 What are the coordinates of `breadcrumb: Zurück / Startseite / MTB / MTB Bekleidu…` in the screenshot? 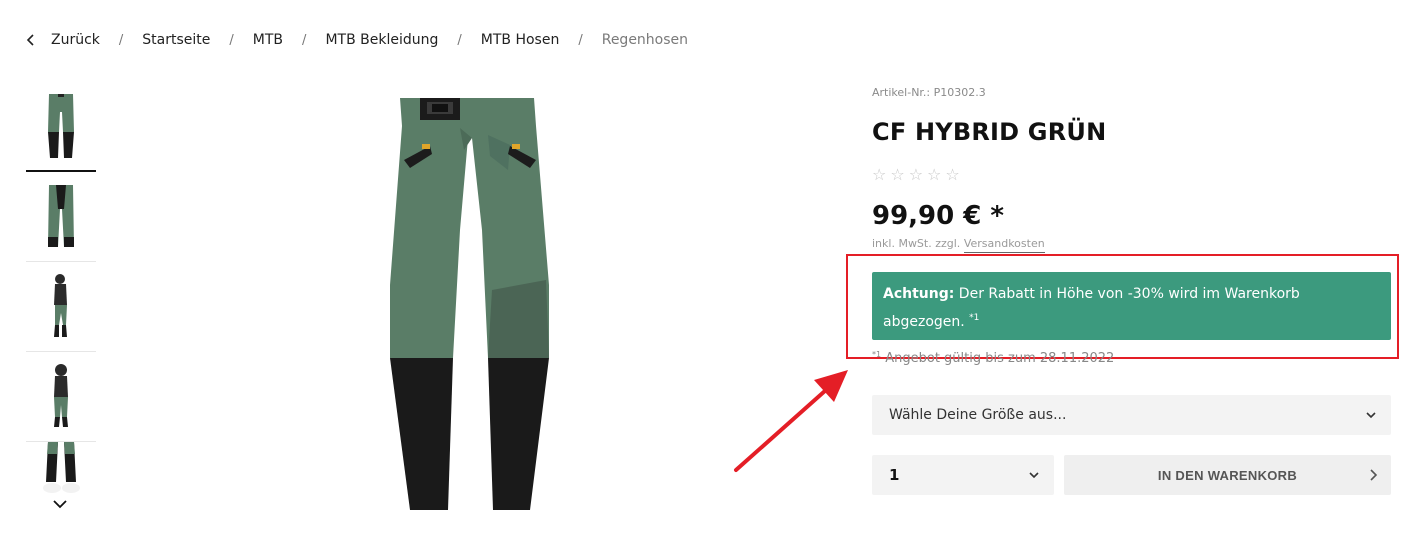 It's located at (356, 40).